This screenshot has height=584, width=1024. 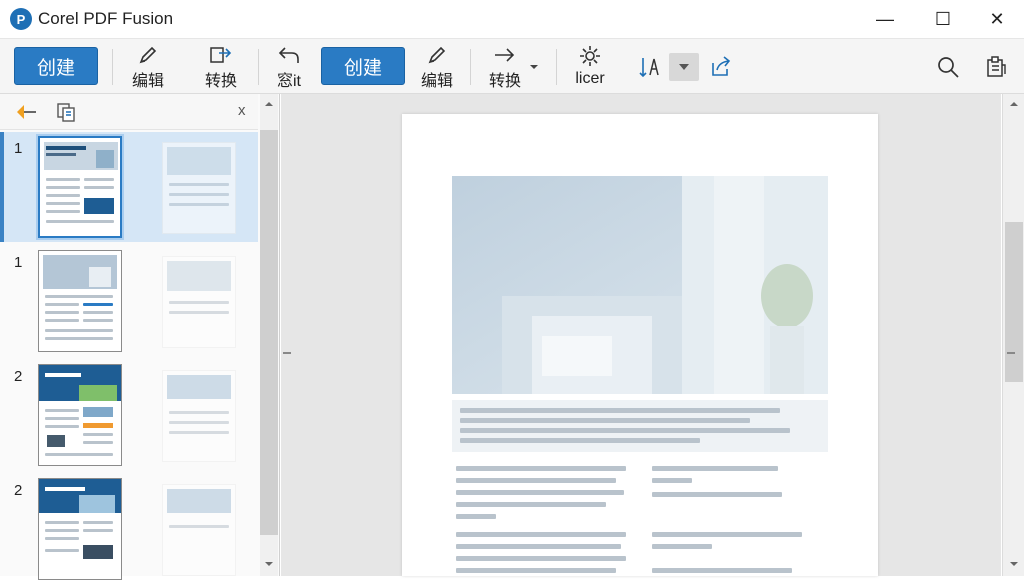 I want to click on document-scrollbar, so click(x=1013, y=335).